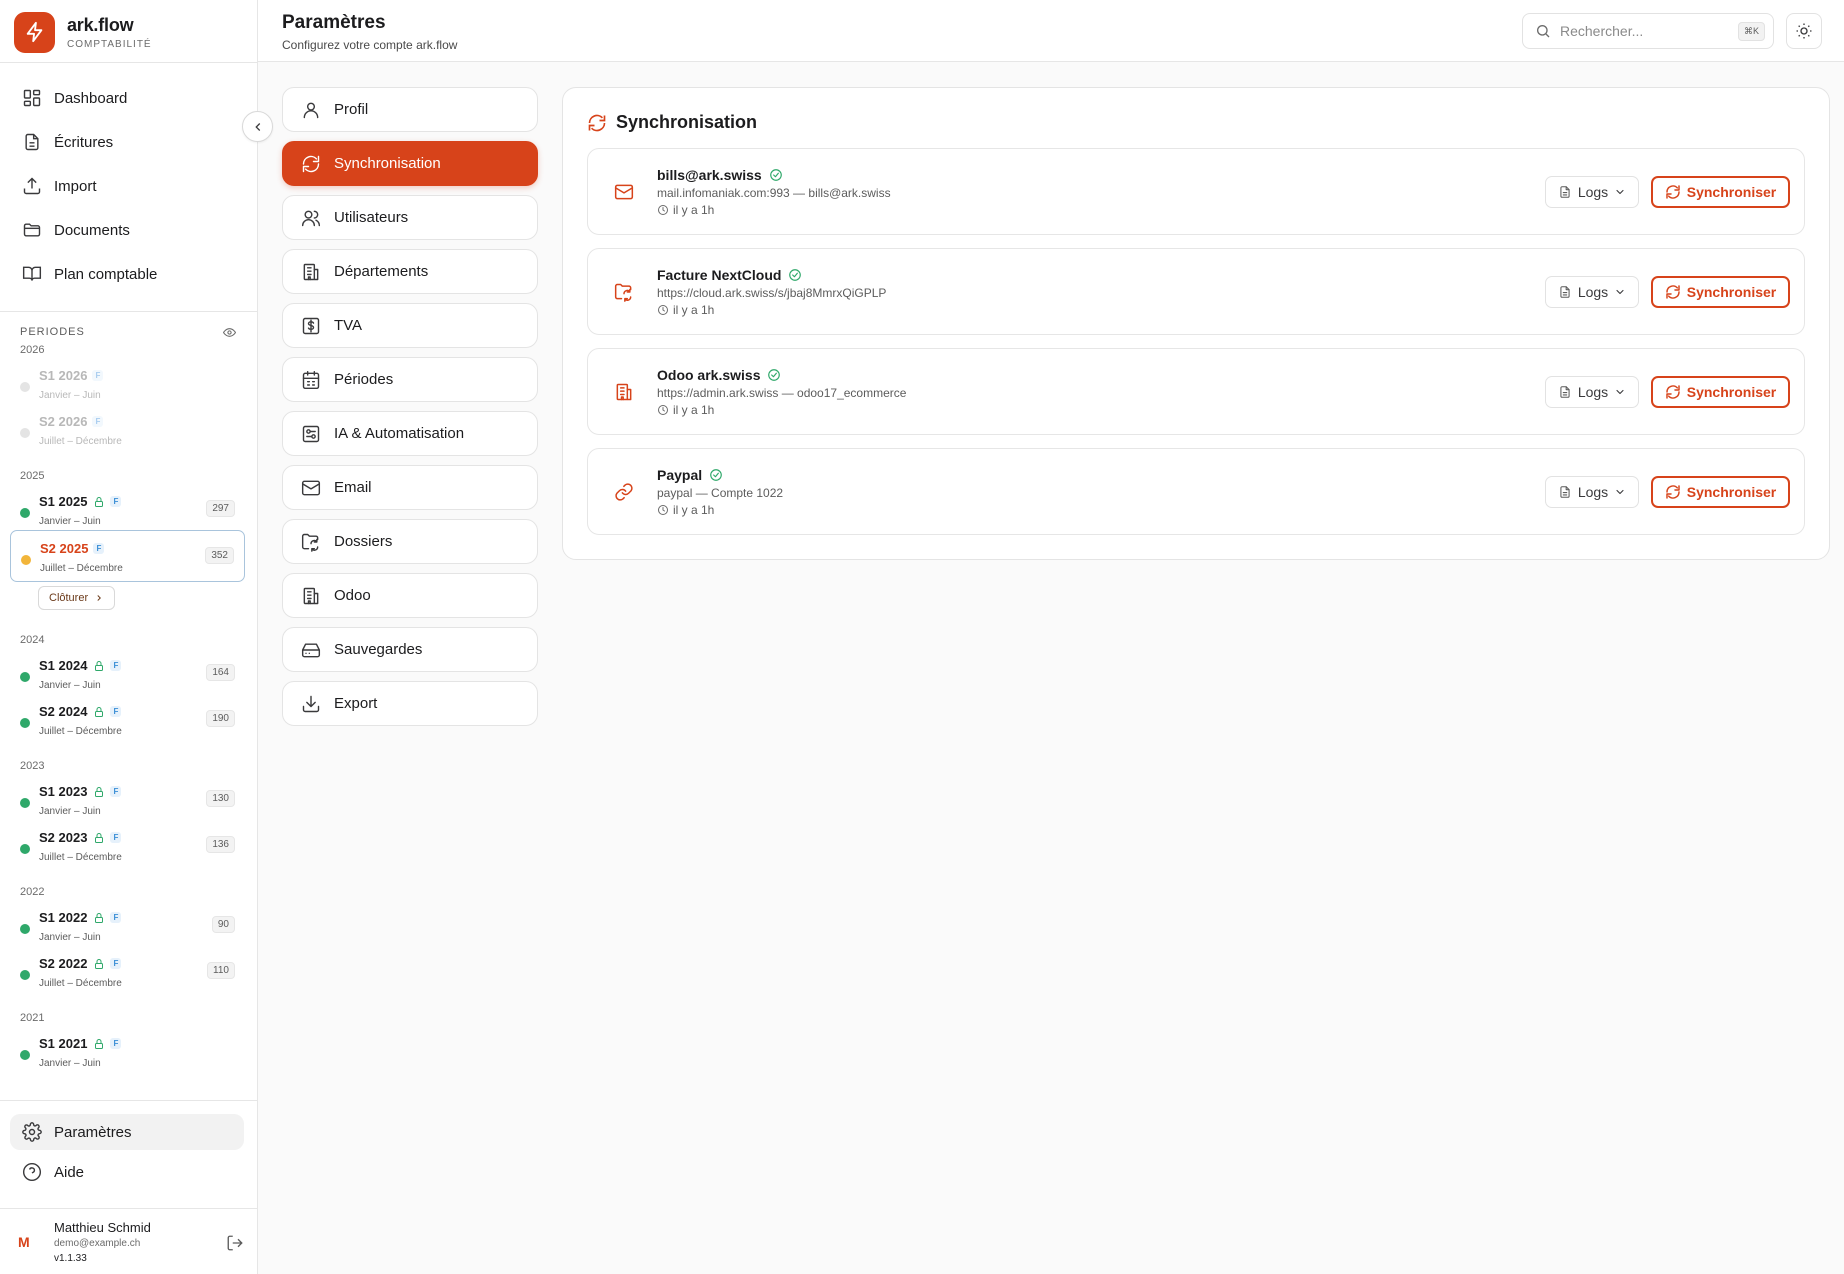 This screenshot has width=1844, height=1274. I want to click on source-name: Paypal, so click(680, 475).